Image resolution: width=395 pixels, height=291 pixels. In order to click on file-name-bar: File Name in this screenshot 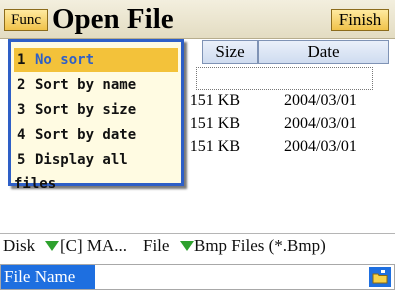, I will do `click(197, 277)`.